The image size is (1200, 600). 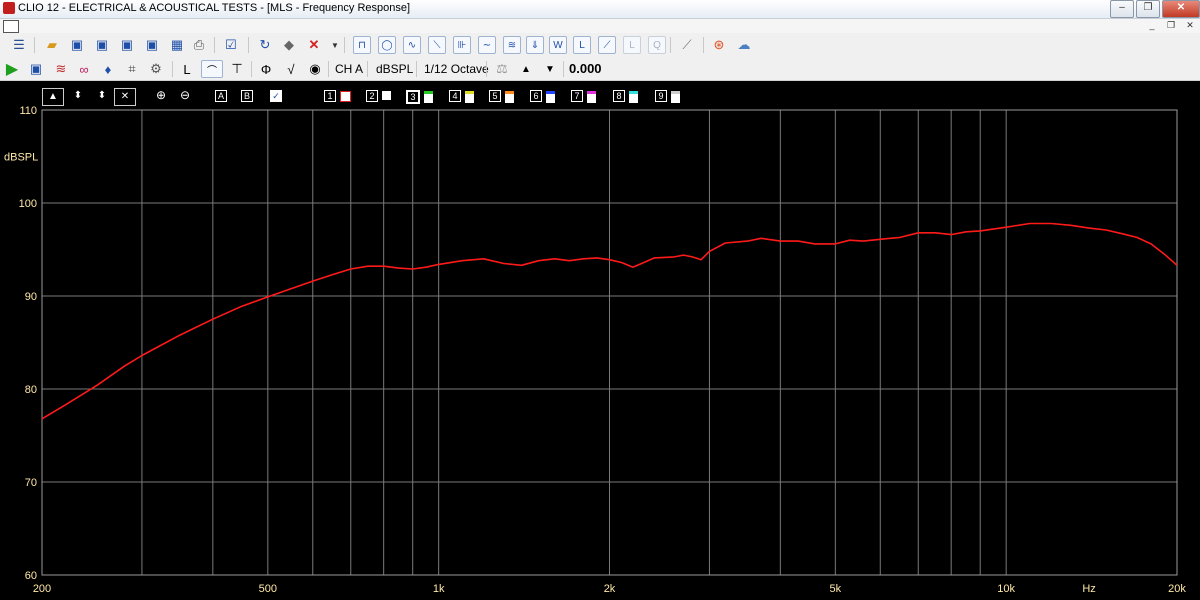 I want to click on scale-icon: ⚖, so click(x=502, y=69).